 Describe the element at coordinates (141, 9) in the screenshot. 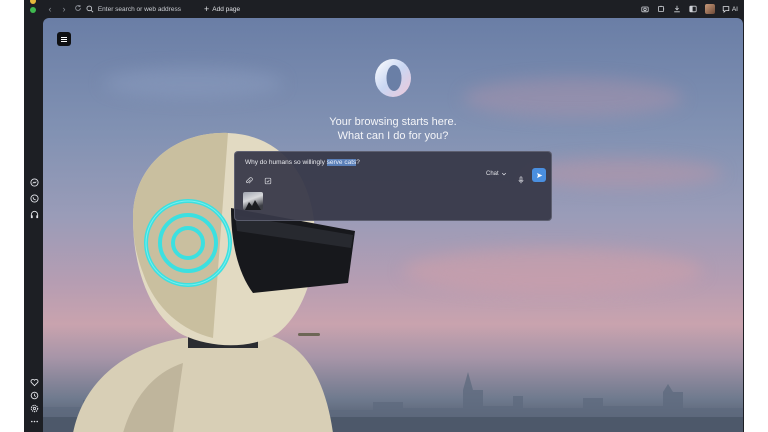

I see `address-input` at that location.